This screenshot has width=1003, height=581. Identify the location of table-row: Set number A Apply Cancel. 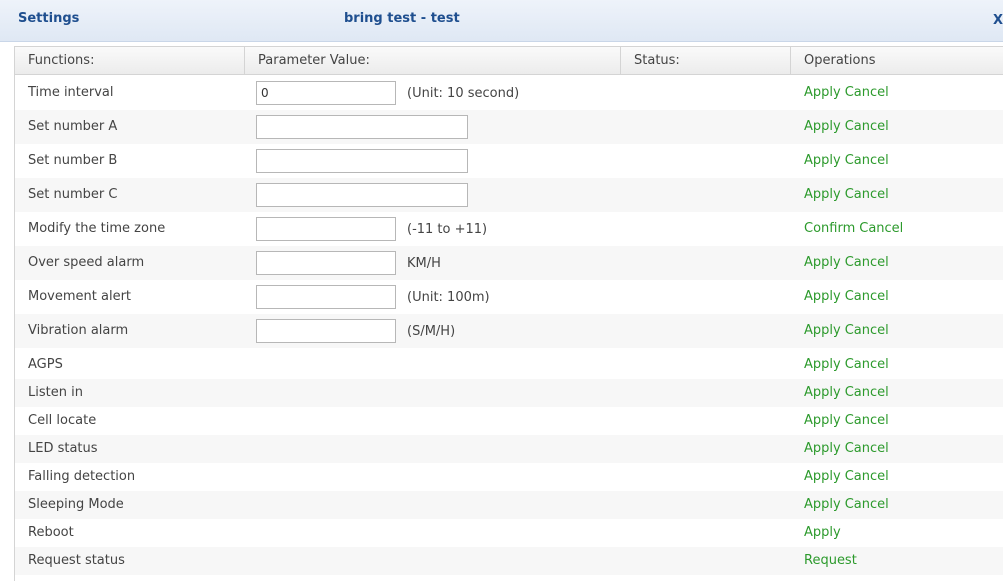
(509, 127).